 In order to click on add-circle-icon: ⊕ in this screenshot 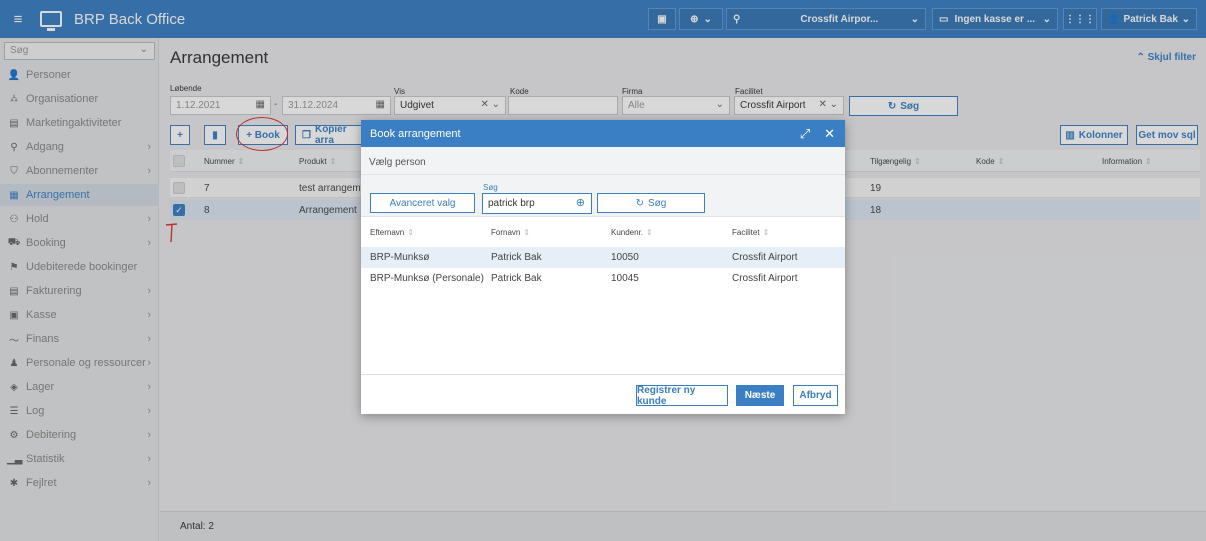, I will do `click(580, 202)`.